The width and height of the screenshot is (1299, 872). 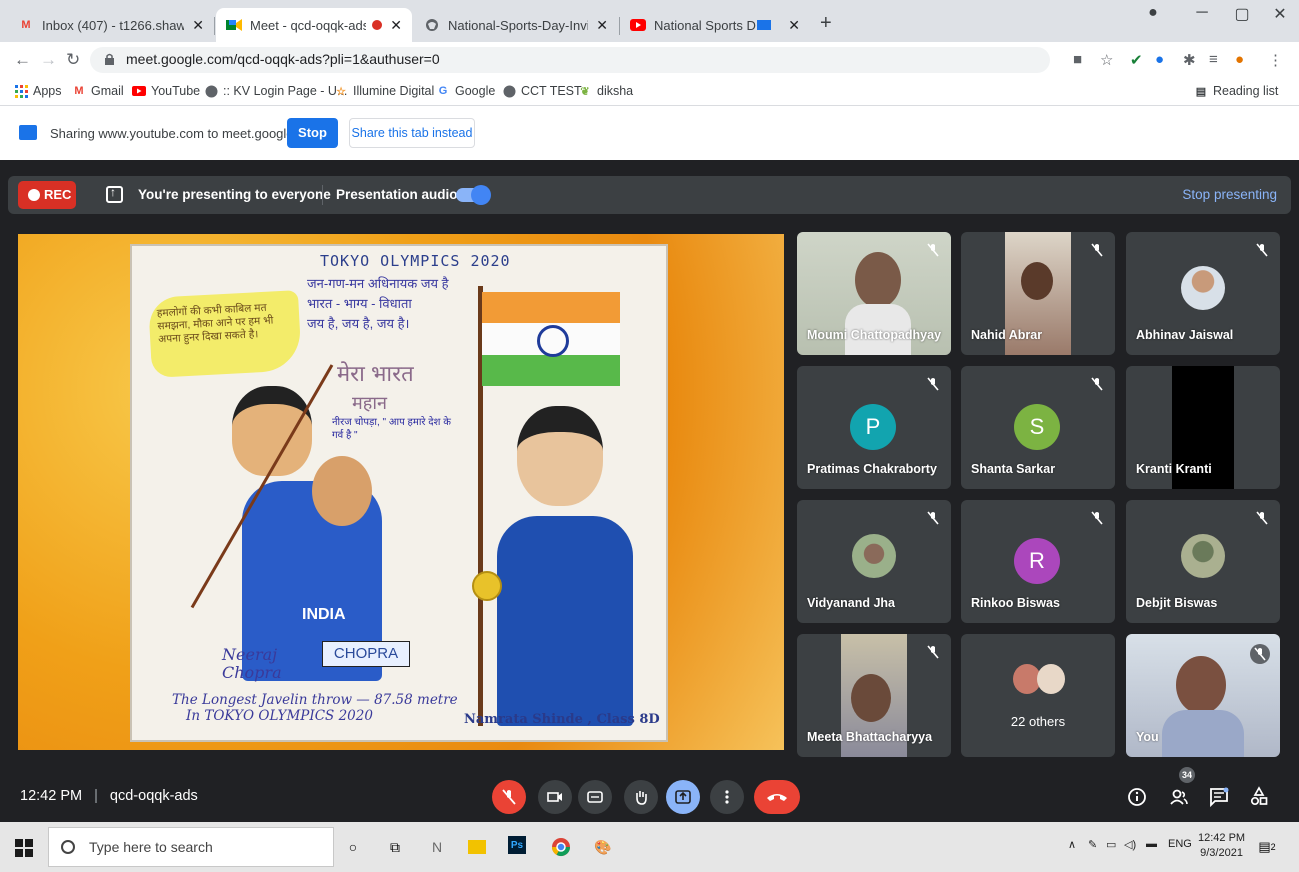 What do you see at coordinates (1106, 60) in the screenshot?
I see `bookmark-star-icon: ☆` at bounding box center [1106, 60].